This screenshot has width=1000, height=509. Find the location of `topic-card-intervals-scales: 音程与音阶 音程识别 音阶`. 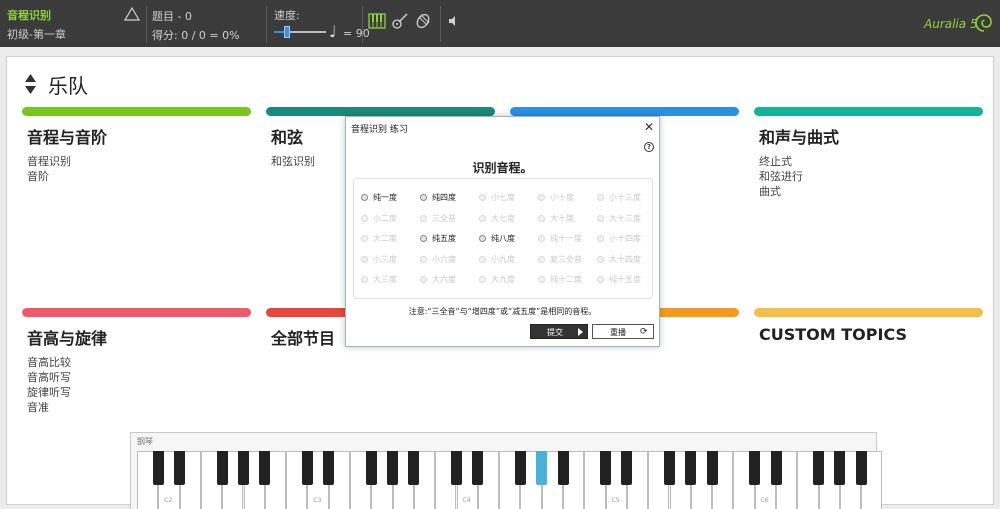

topic-card-intervals-scales: 音程与音阶 音程识别 音阶 is located at coordinates (136, 145).